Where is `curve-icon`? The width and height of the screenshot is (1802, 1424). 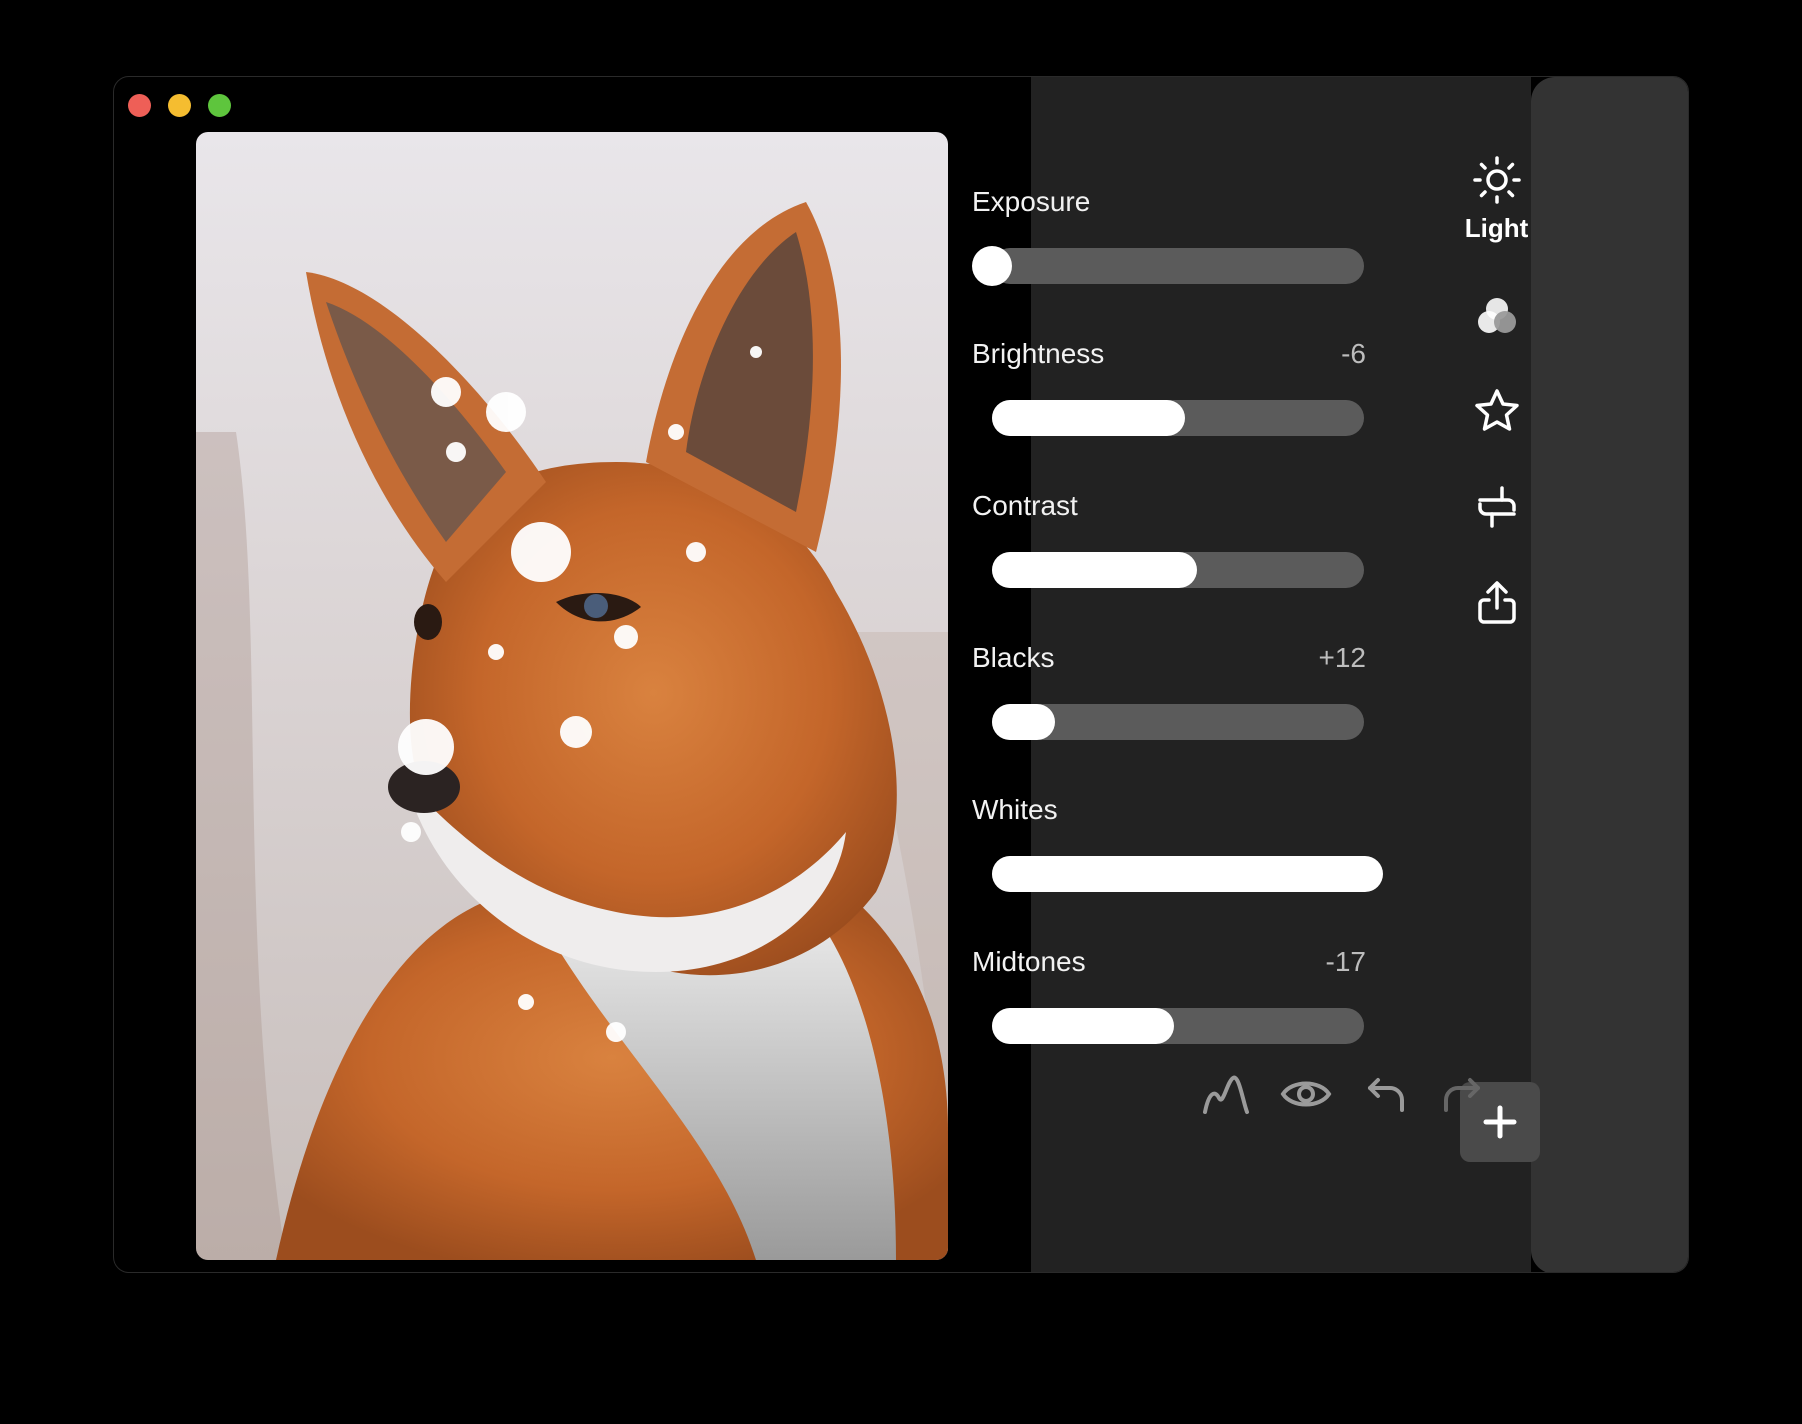 curve-icon is located at coordinates (1226, 1094).